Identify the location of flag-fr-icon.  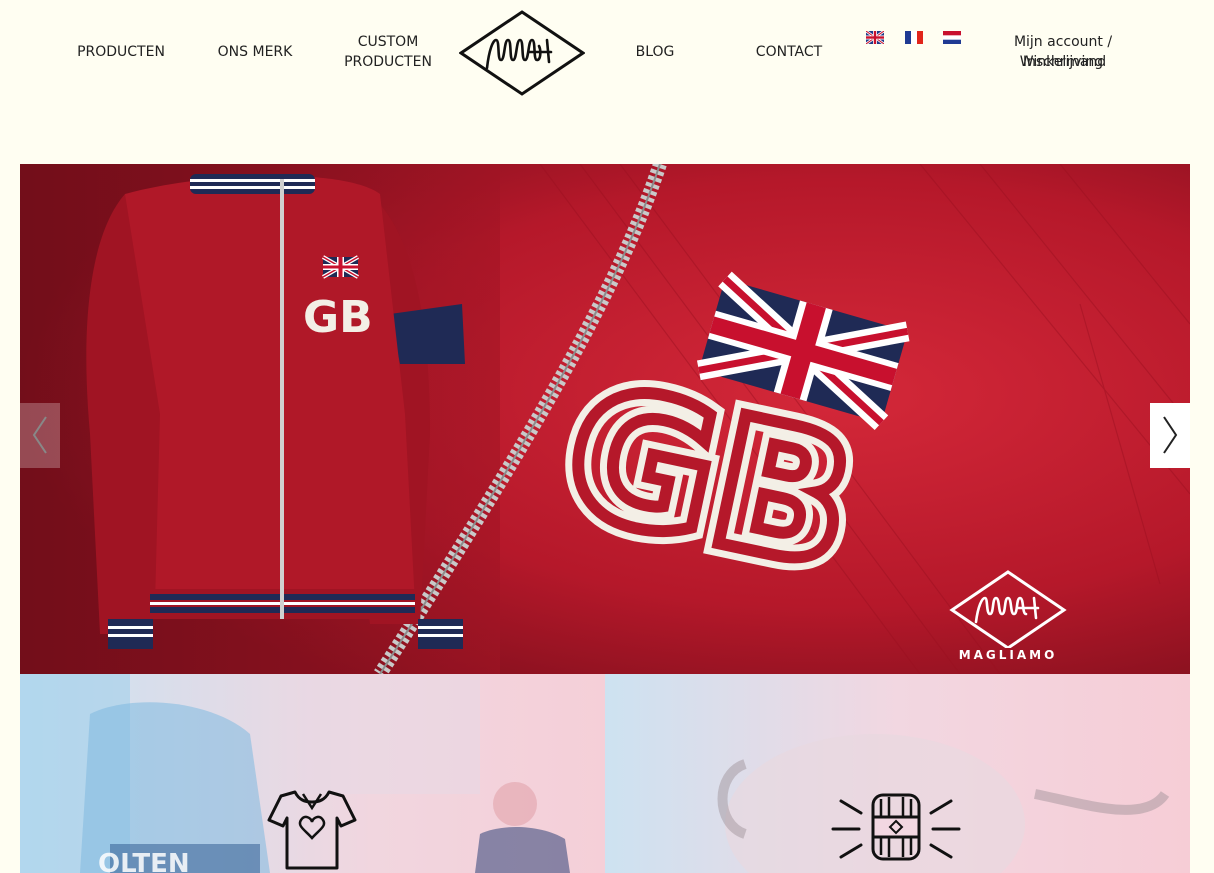
(914, 36).